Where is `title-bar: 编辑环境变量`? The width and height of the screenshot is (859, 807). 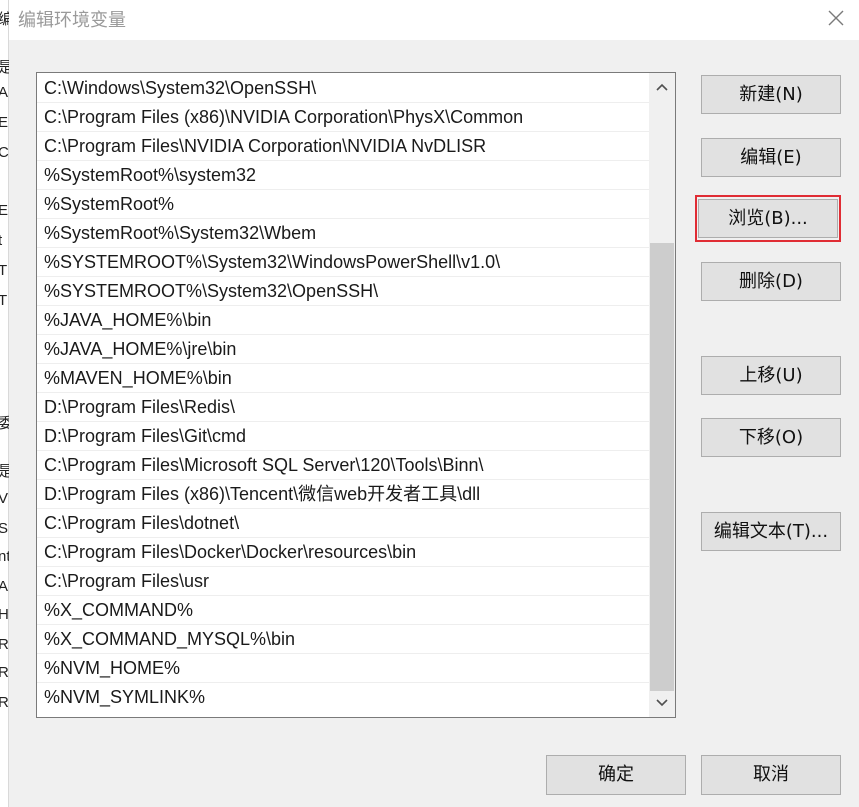 title-bar: 编辑环境变量 is located at coordinates (434, 20).